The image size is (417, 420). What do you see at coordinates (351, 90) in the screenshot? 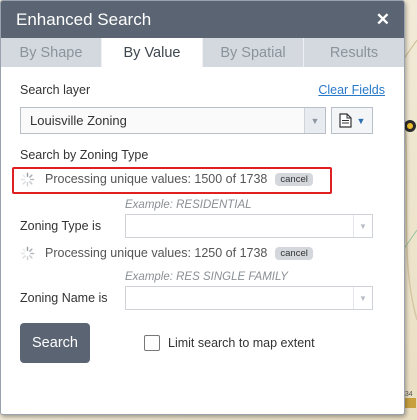
I see `clear-fields-link: Clear Fields` at bounding box center [351, 90].